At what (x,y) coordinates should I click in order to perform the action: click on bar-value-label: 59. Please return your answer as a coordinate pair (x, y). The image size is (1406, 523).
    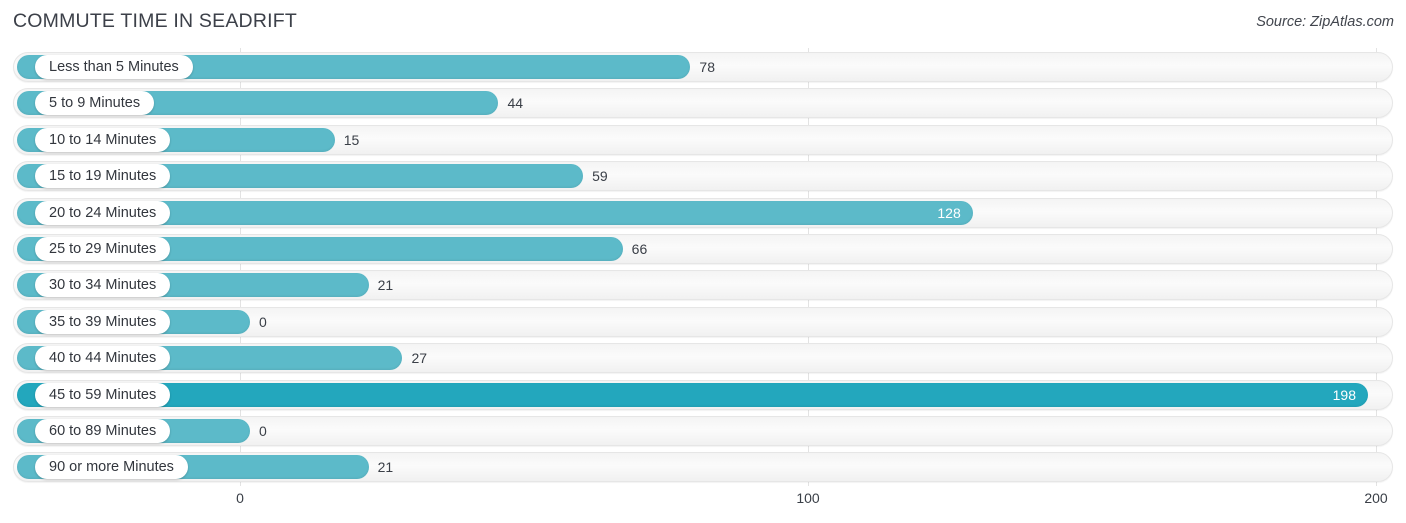
    Looking at the image, I should click on (600, 176).